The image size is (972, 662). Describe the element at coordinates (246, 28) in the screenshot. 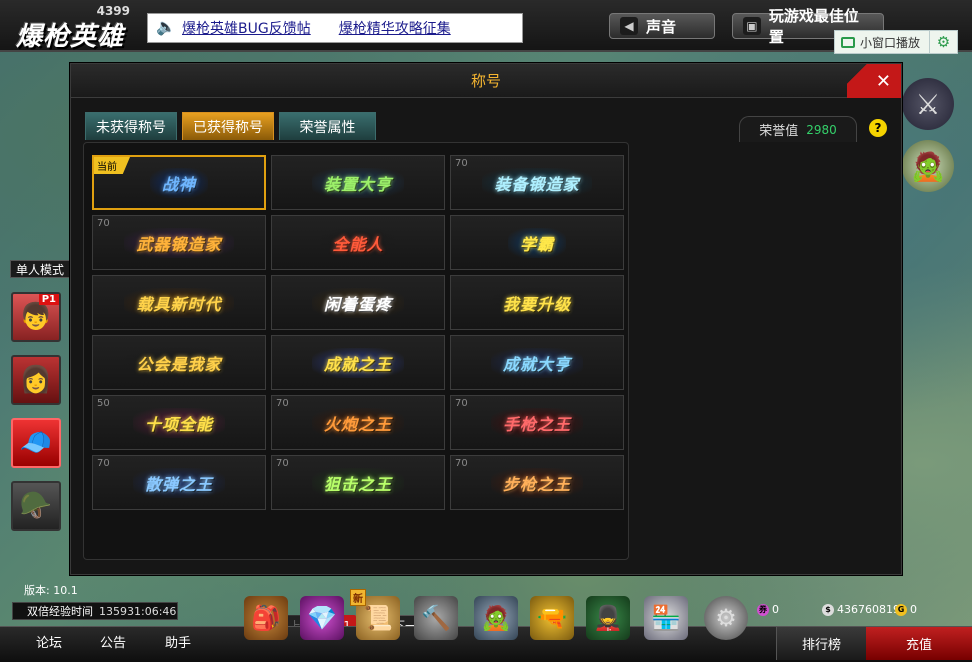

I see `notice-link-bug: 爆枪英雄BUG反馈帖` at that location.